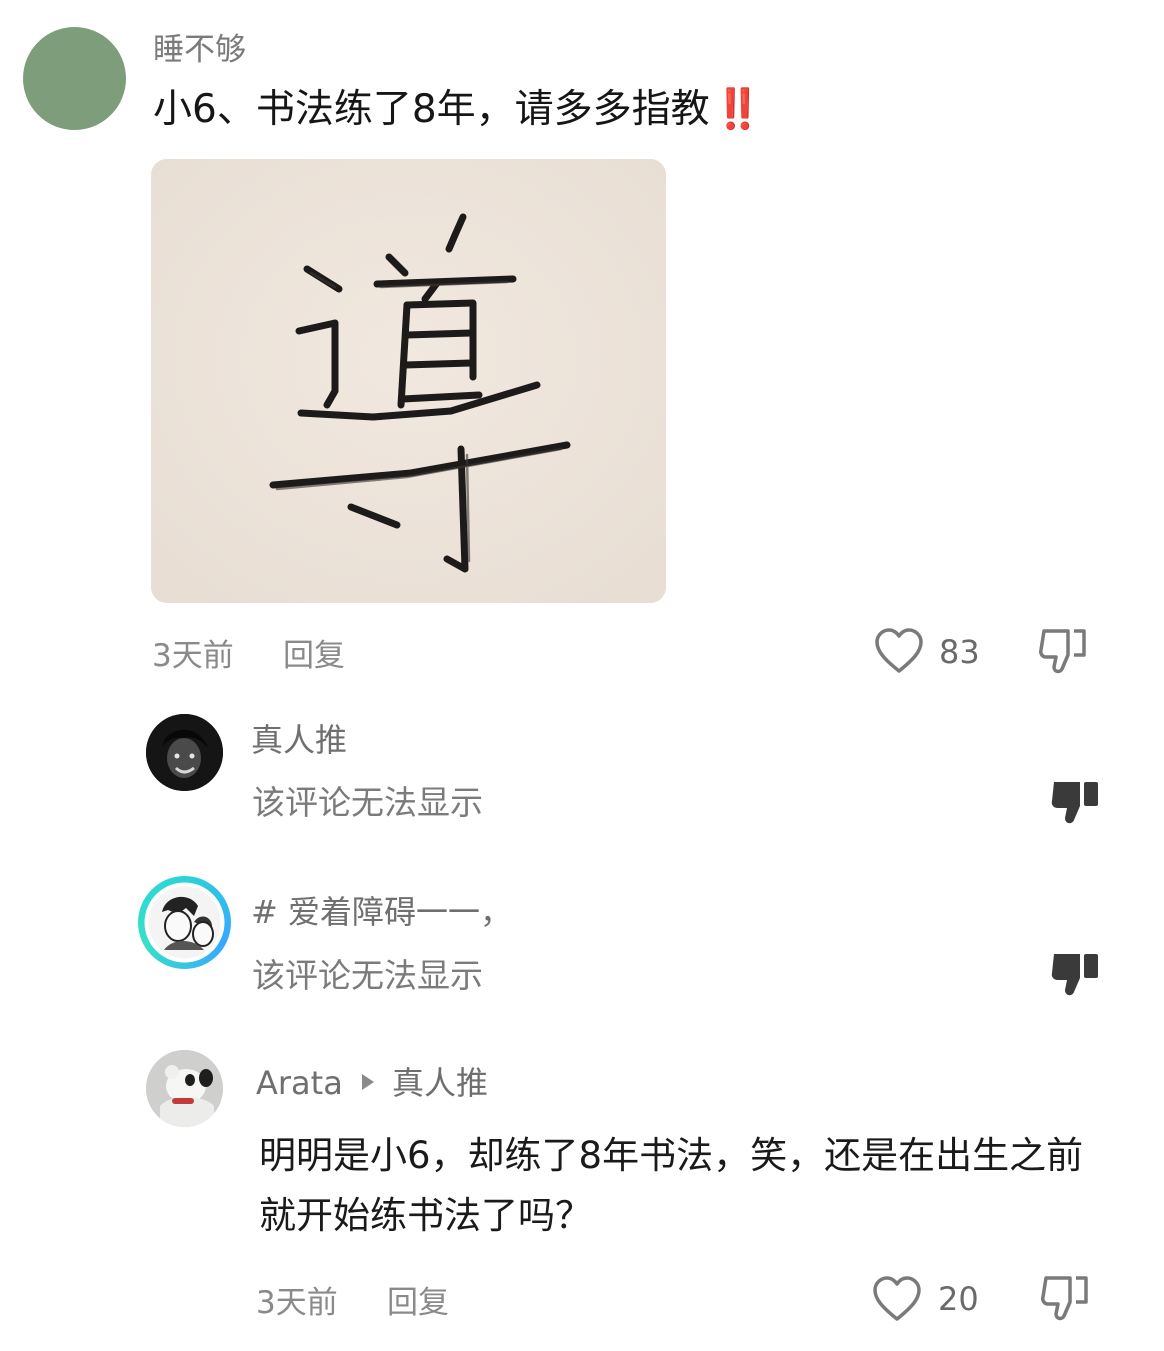  I want to click on comment-text: 小6、书法练了8年，请多多指教 ‼️, so click(457, 110).